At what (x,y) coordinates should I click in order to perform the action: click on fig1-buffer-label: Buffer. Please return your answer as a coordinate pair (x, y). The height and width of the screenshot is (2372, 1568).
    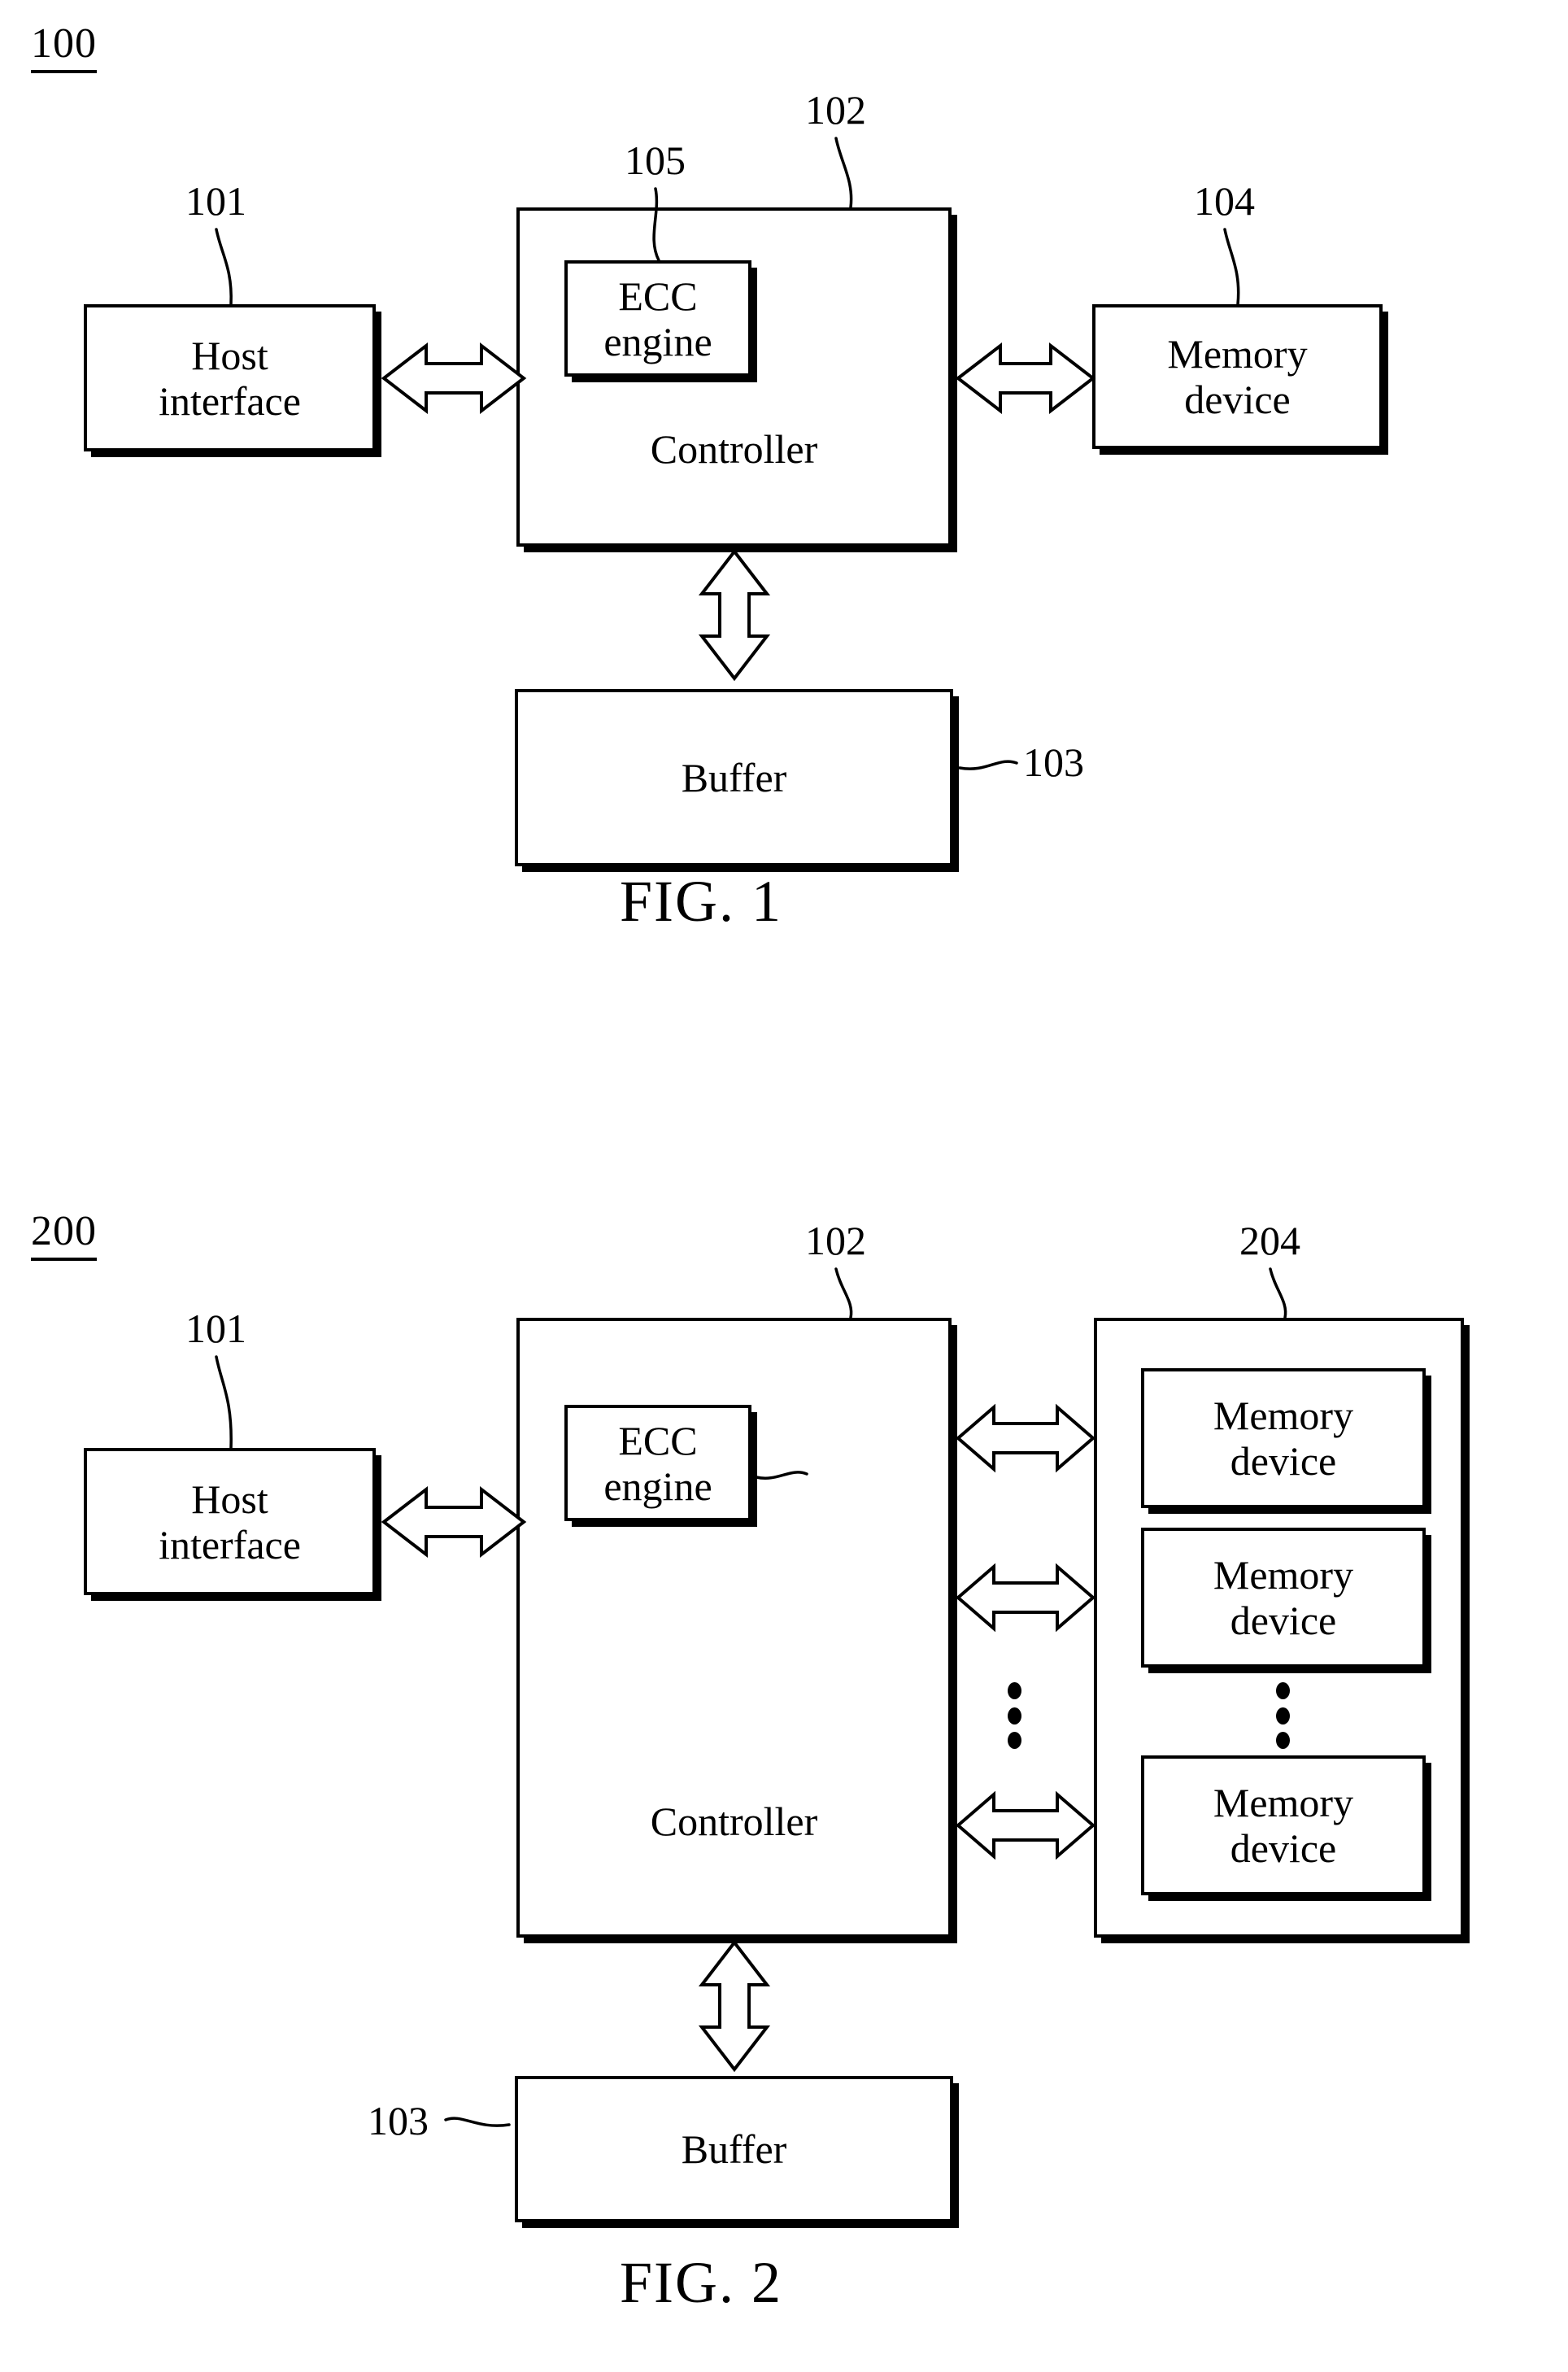
    Looking at the image, I should click on (734, 777).